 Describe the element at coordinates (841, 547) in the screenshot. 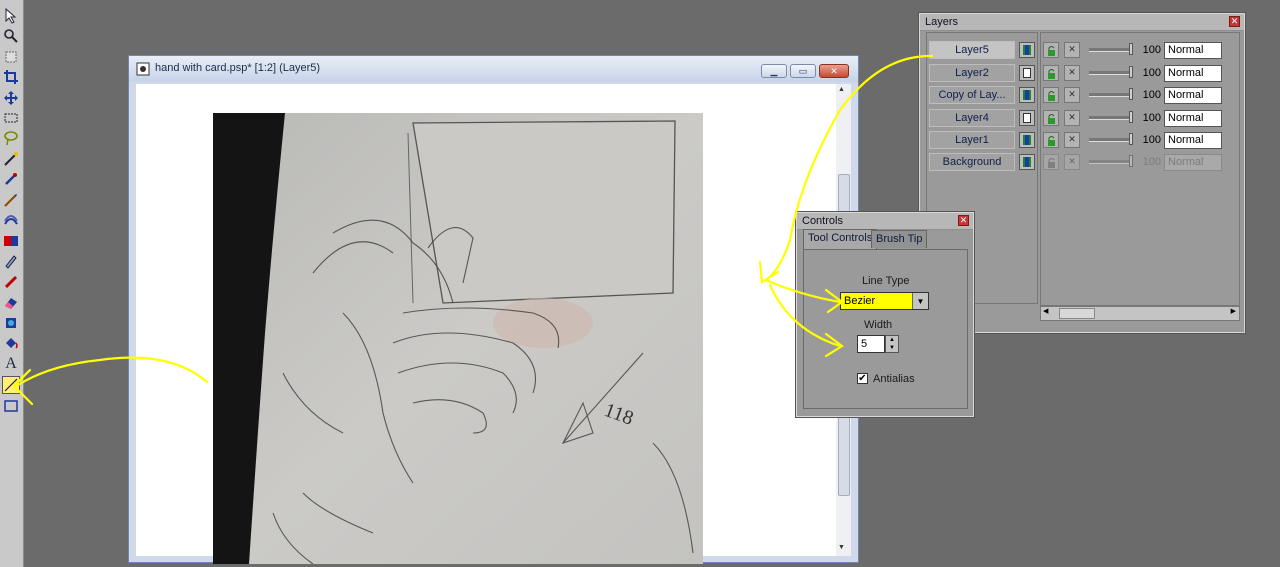

I see `scroll-down-icon: ▼` at that location.